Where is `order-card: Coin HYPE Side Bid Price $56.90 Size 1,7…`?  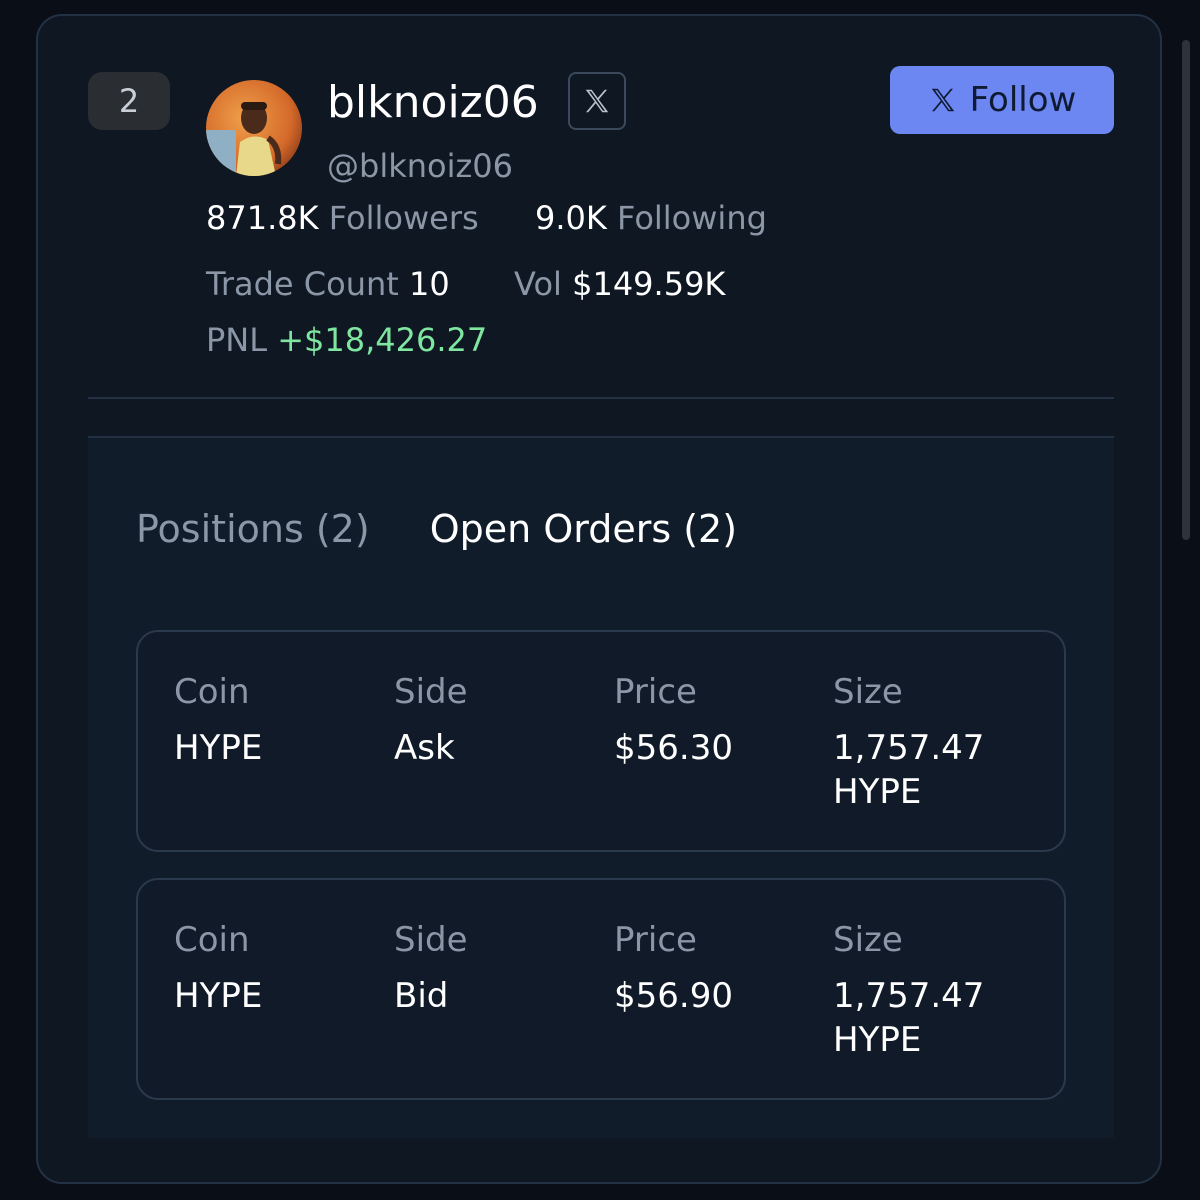
order-card: Coin HYPE Side Bid Price $56.90 Size 1,7… is located at coordinates (601, 989).